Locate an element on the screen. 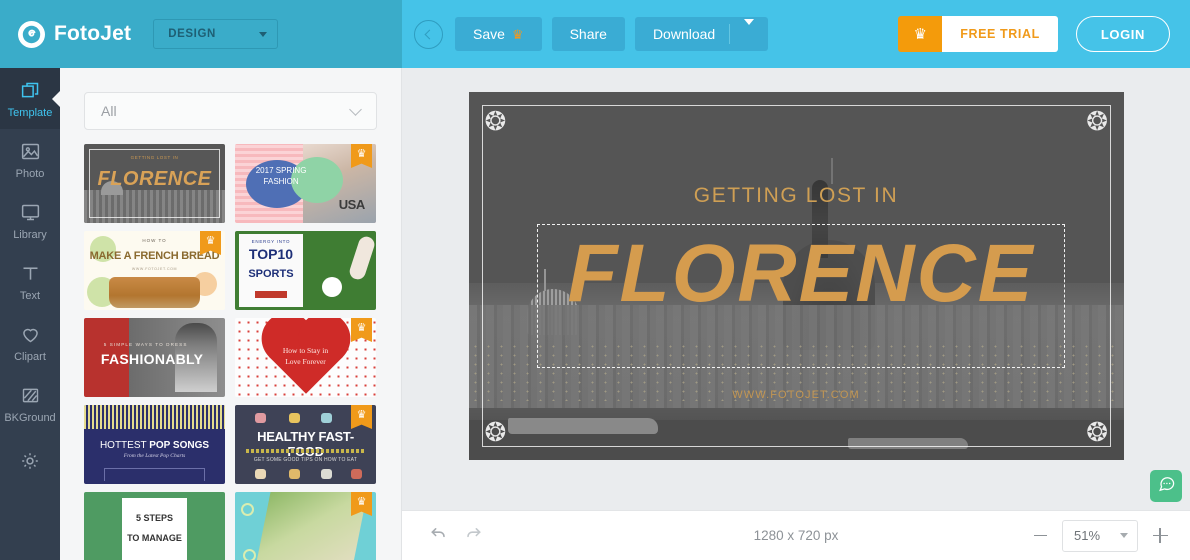  sidebar-item-template: Template is located at coordinates (30, 98).